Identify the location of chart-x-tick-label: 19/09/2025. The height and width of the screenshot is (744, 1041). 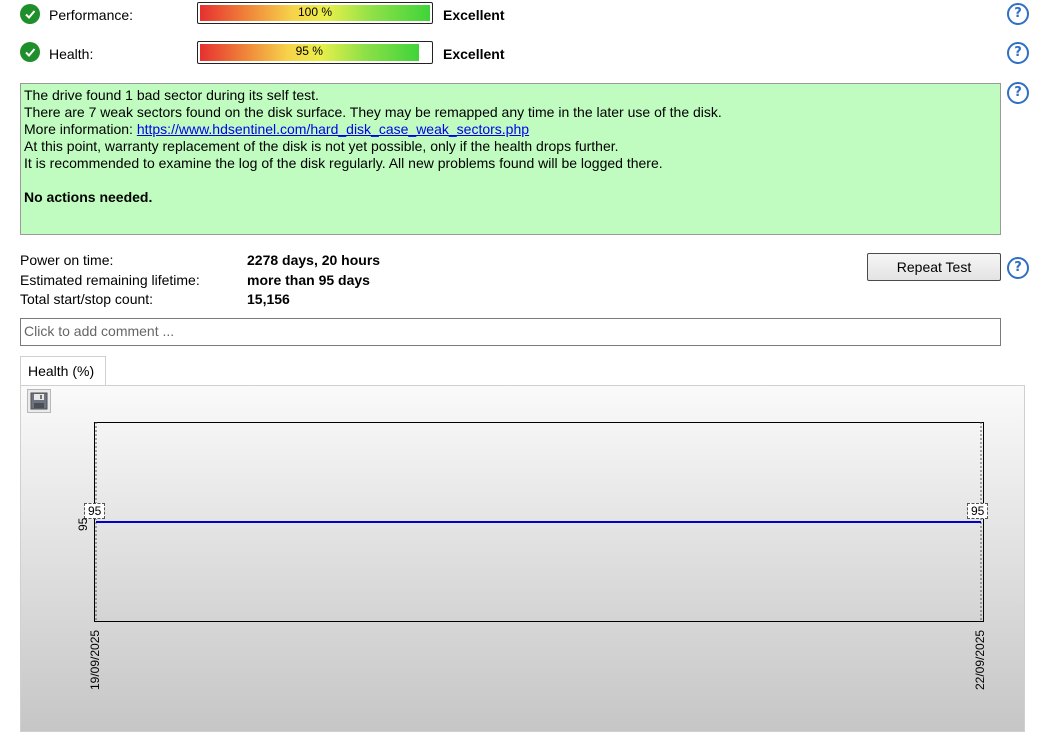
(95, 659).